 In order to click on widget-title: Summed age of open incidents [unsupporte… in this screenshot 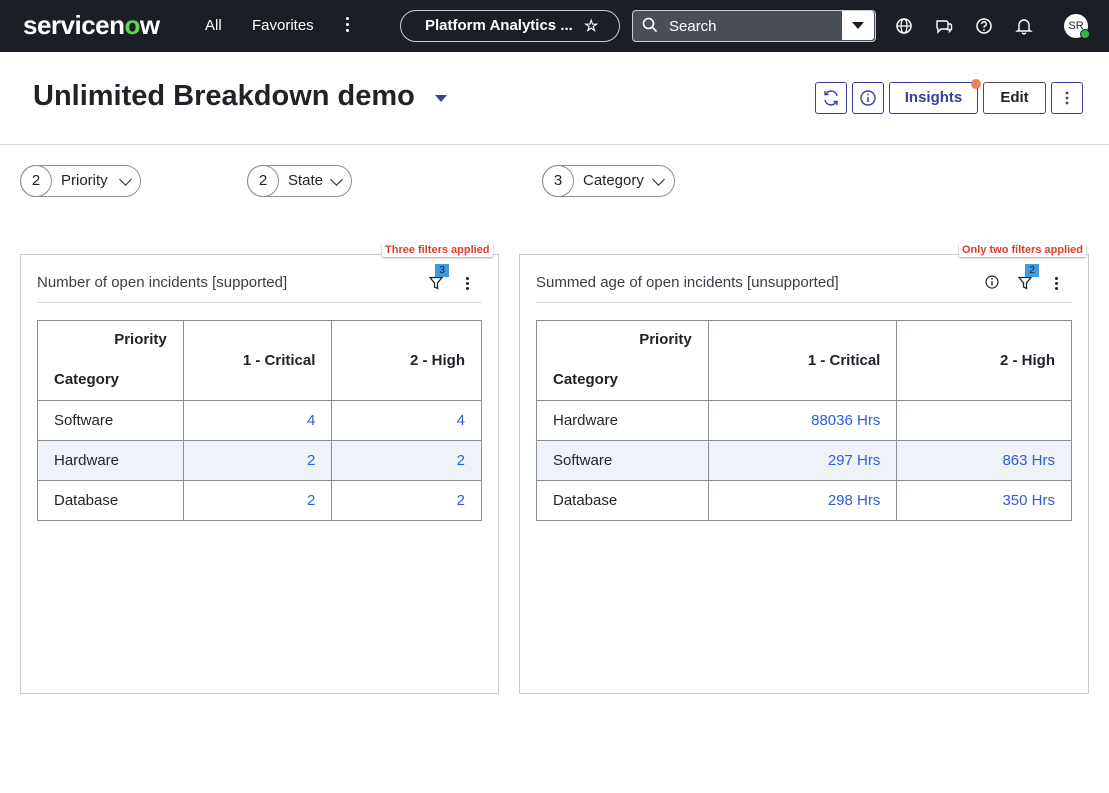, I will do `click(687, 282)`.